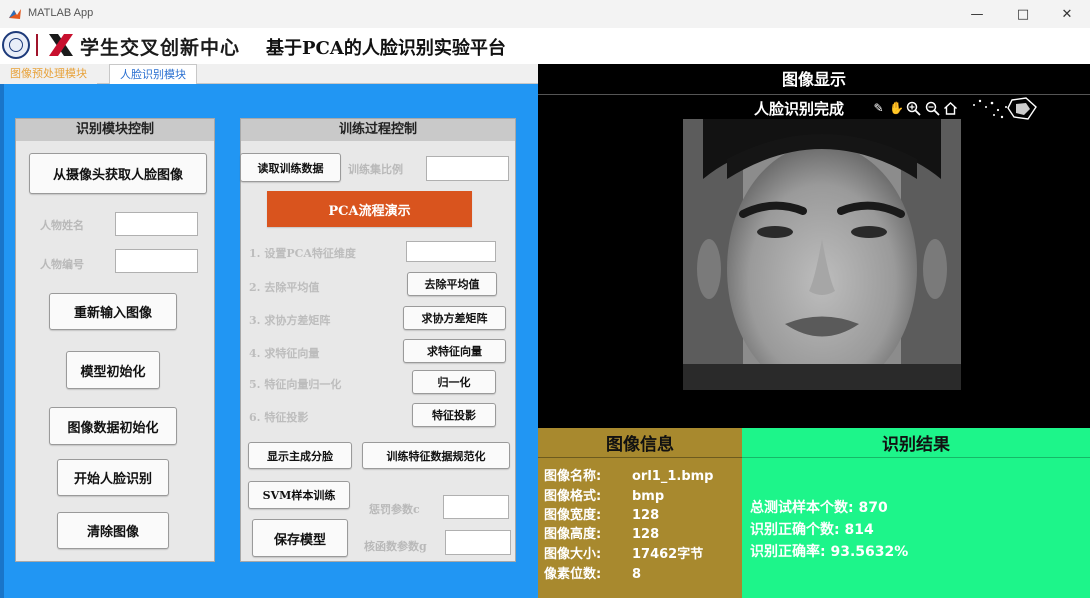  What do you see at coordinates (15, 14) in the screenshot?
I see `matlab-icon` at bounding box center [15, 14].